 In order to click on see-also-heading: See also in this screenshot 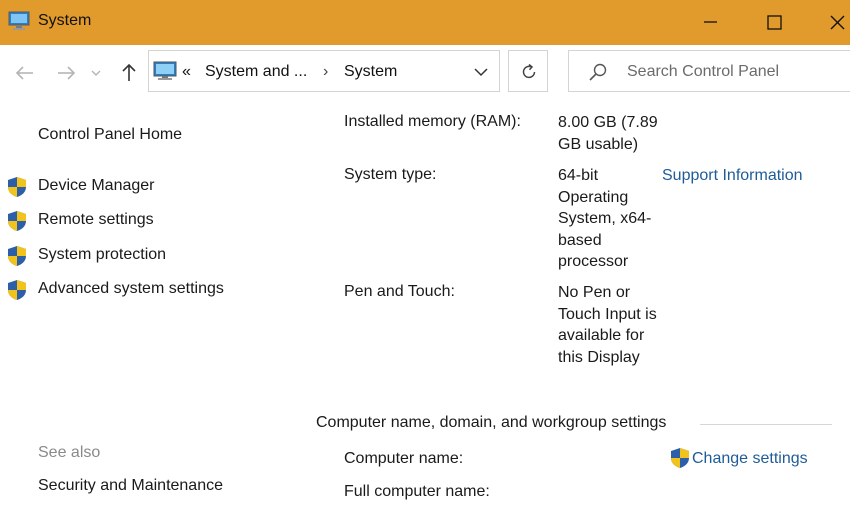, I will do `click(69, 452)`.